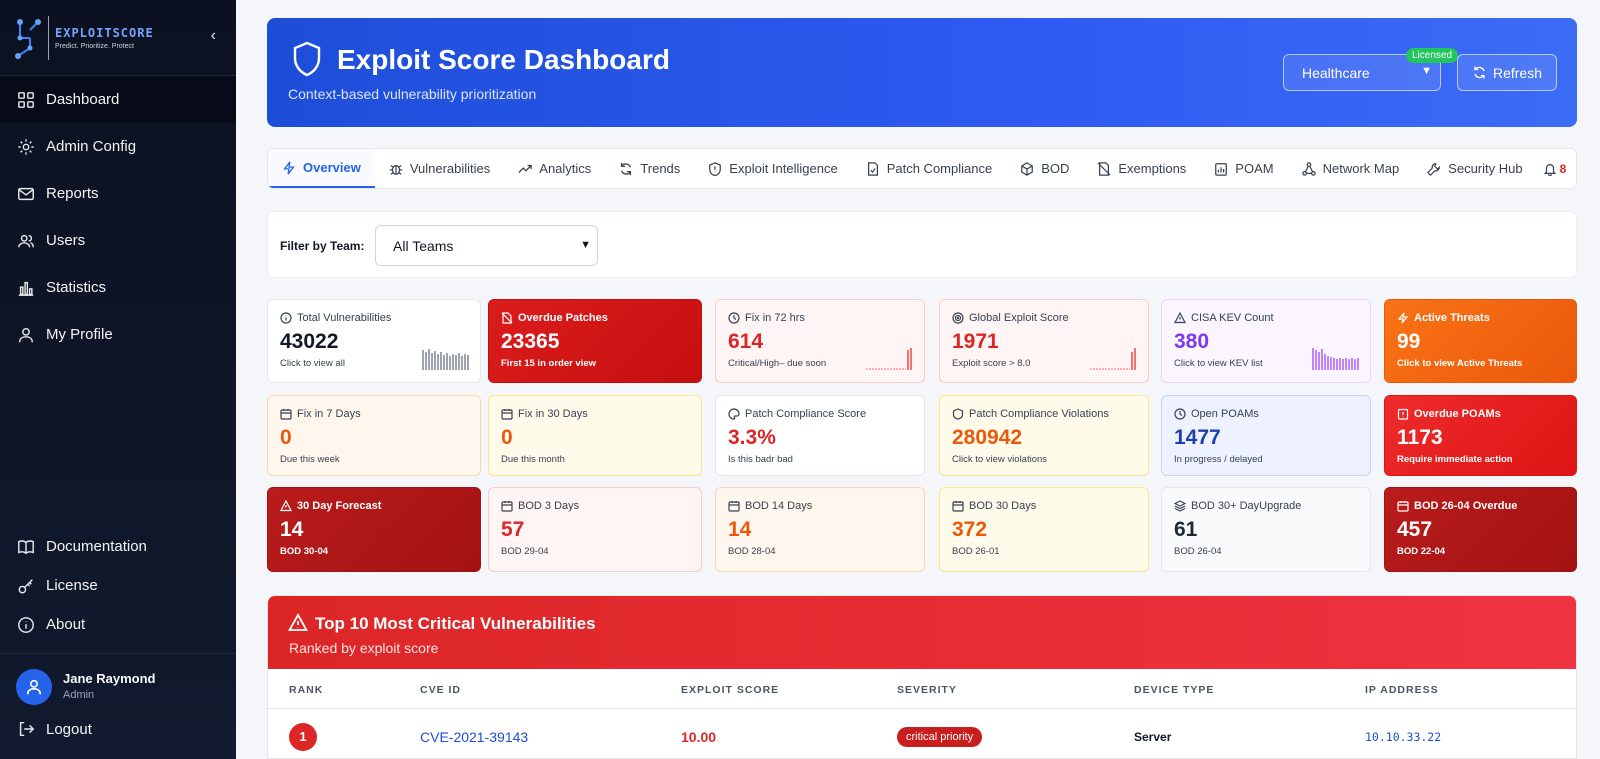  Describe the element at coordinates (533, 459) in the screenshot. I see `card-subtitle: Due this month` at that location.